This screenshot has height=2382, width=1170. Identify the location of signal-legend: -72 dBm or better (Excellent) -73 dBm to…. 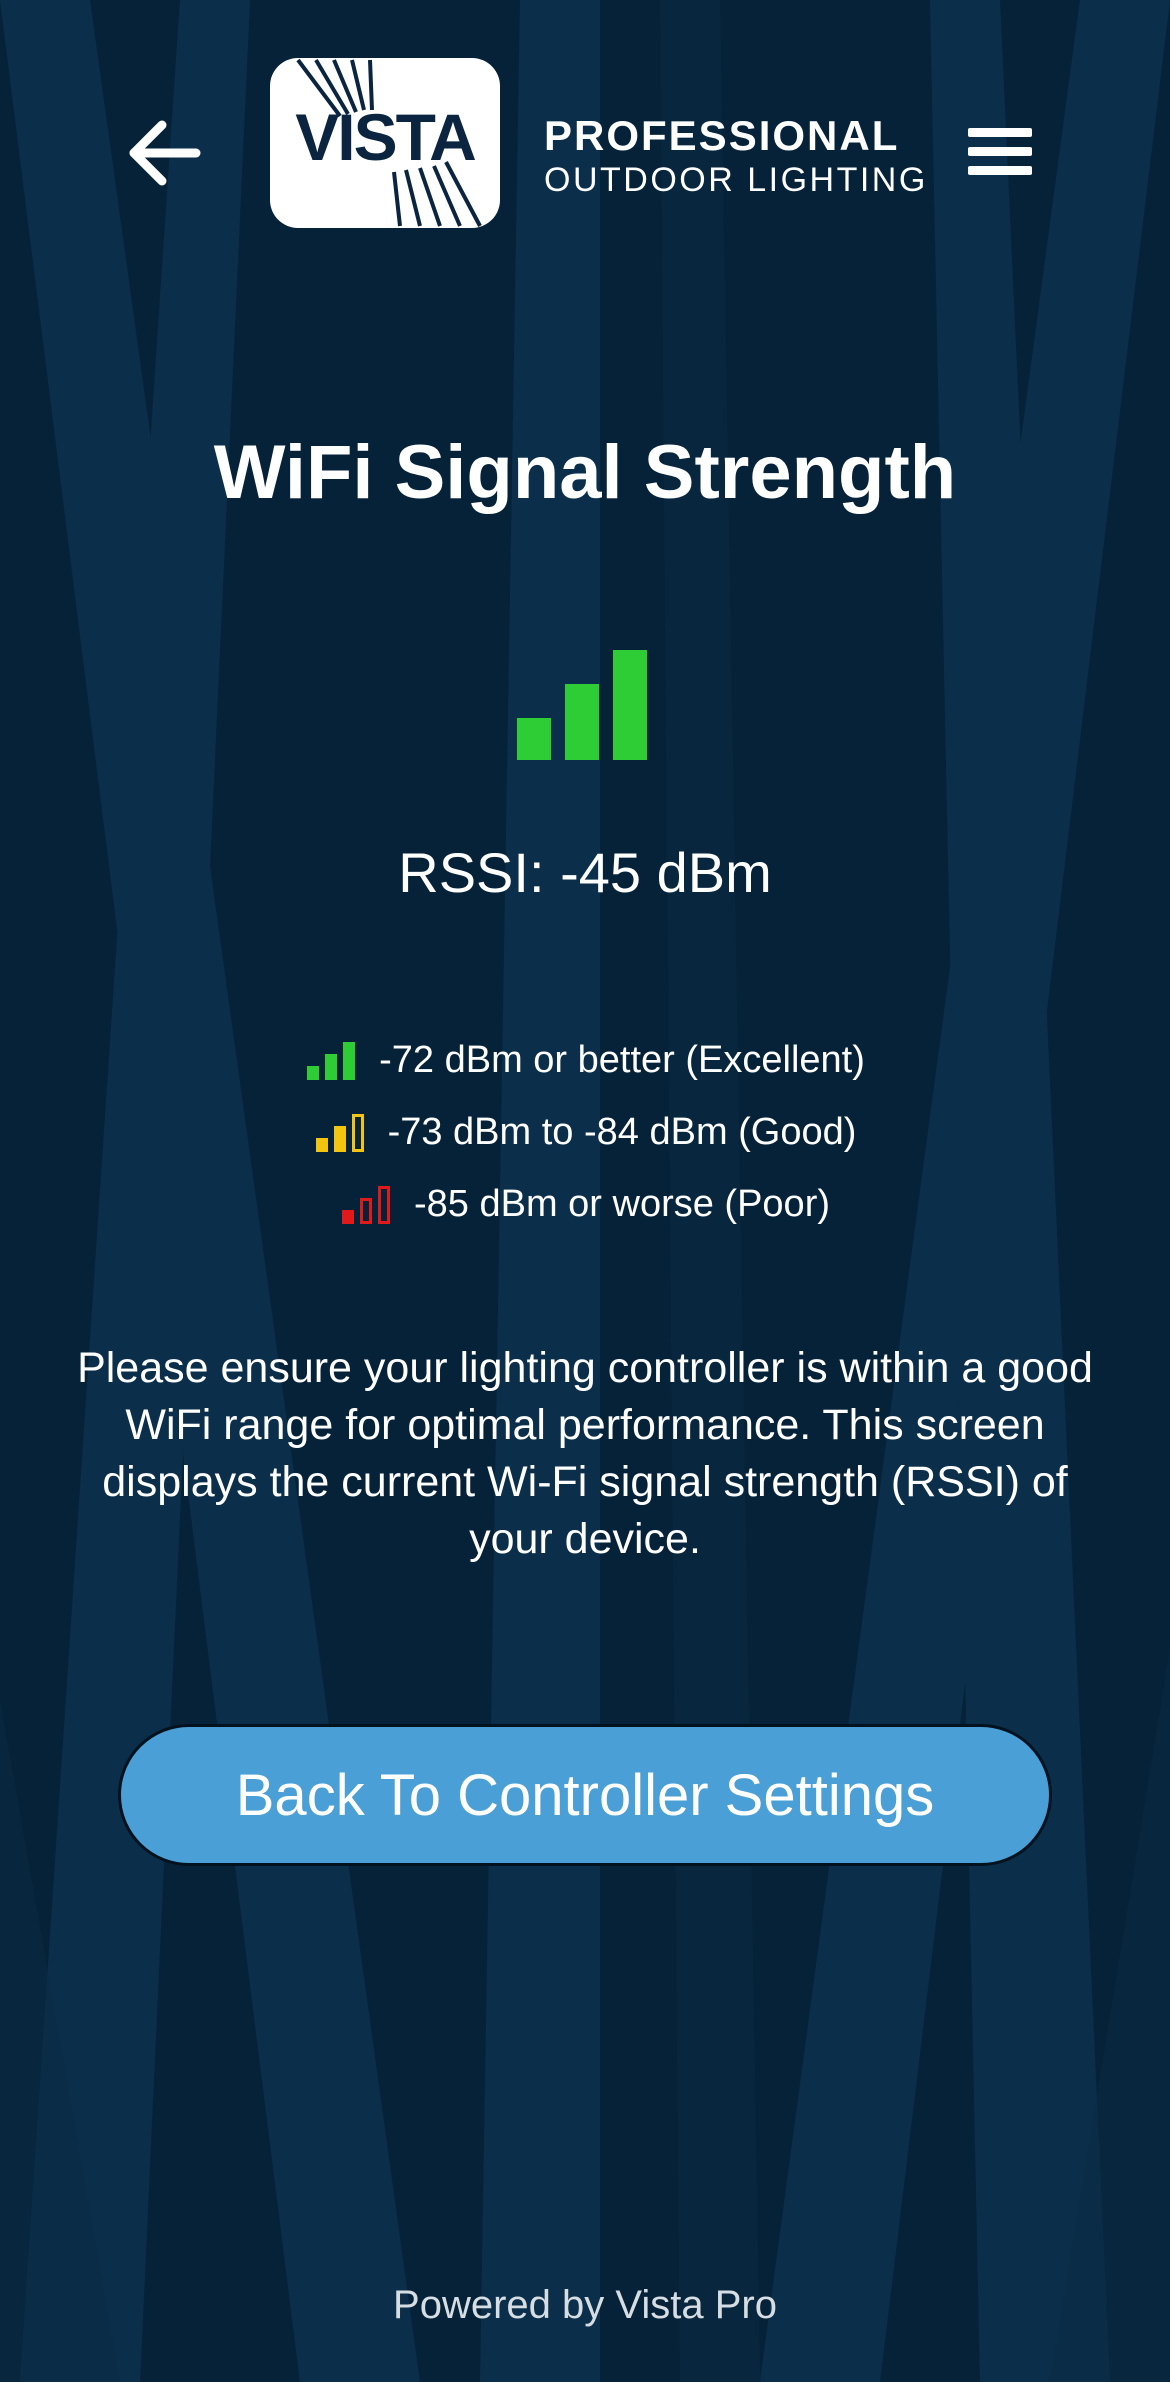
(585, 1132).